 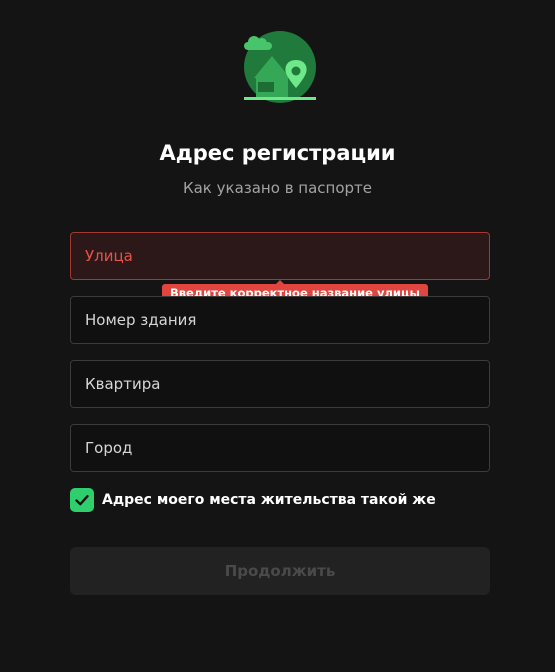 I want to click on page-title: Адрес регистрации, so click(x=277, y=153).